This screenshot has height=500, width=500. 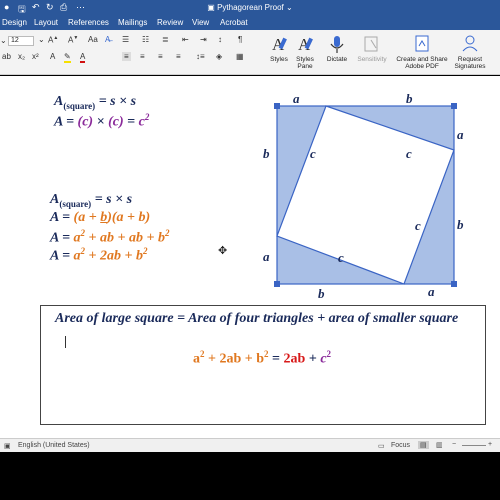 I want to click on label-top-b: b, so click(x=409, y=98).